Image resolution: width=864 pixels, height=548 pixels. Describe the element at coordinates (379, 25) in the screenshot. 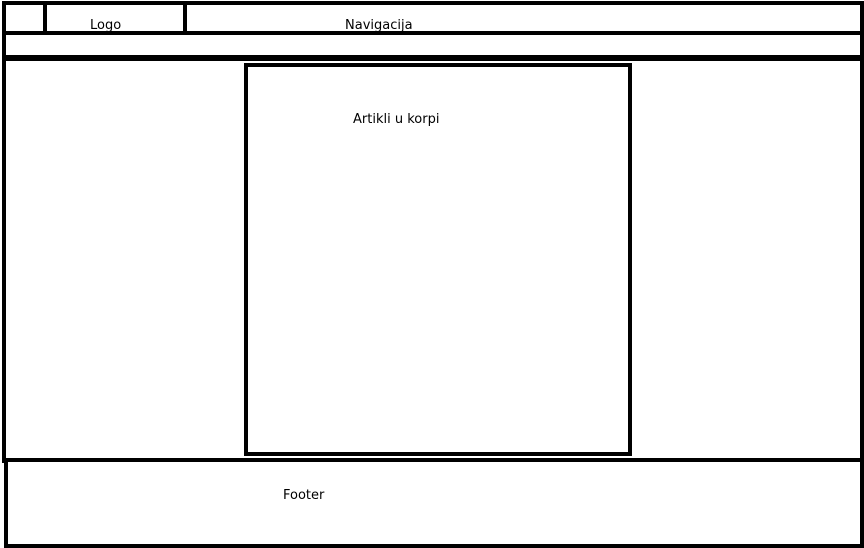

I see `navigation-label: Navigacija` at that location.